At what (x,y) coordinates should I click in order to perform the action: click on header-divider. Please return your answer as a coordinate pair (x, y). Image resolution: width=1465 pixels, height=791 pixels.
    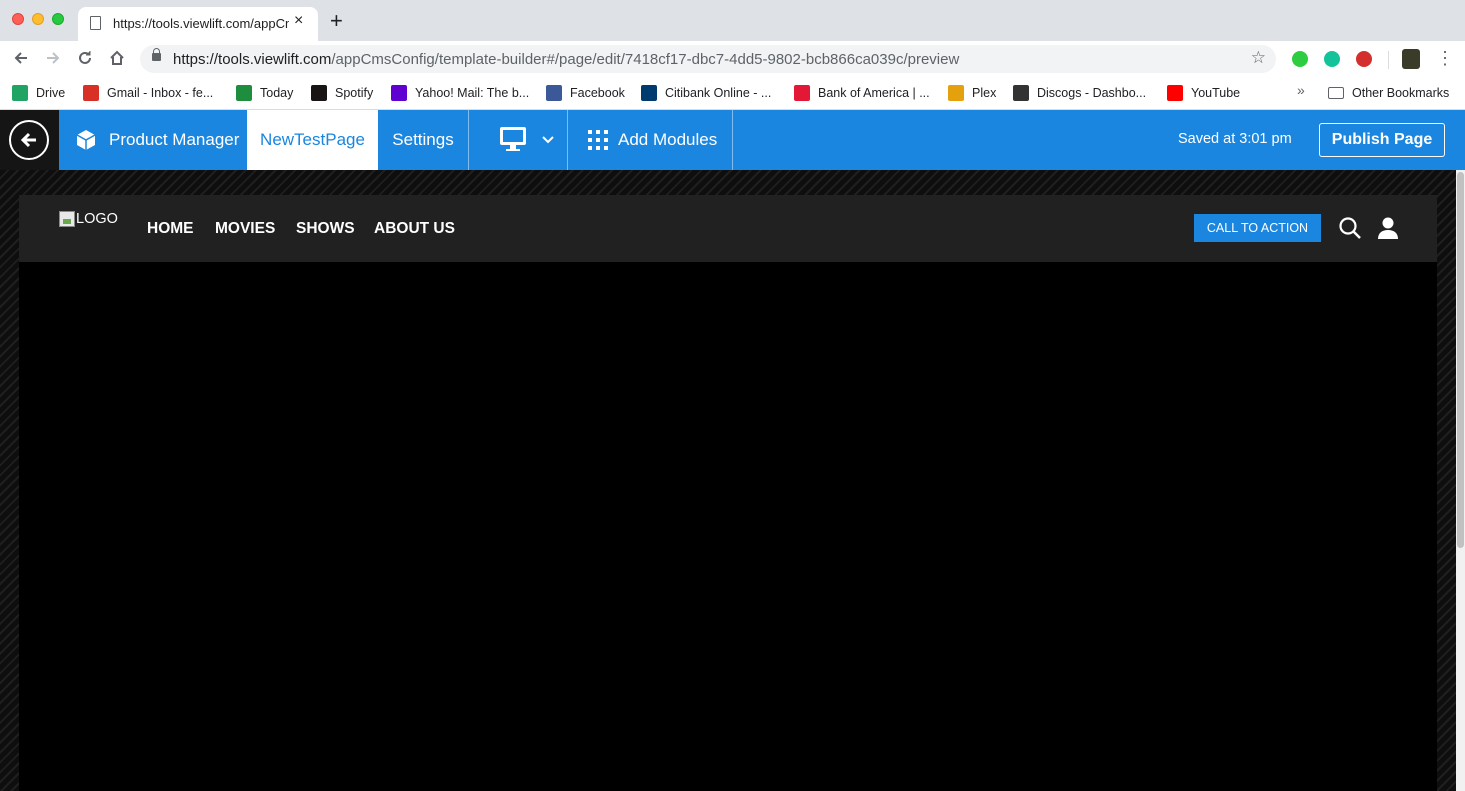
    Looking at the image, I should click on (732, 140).